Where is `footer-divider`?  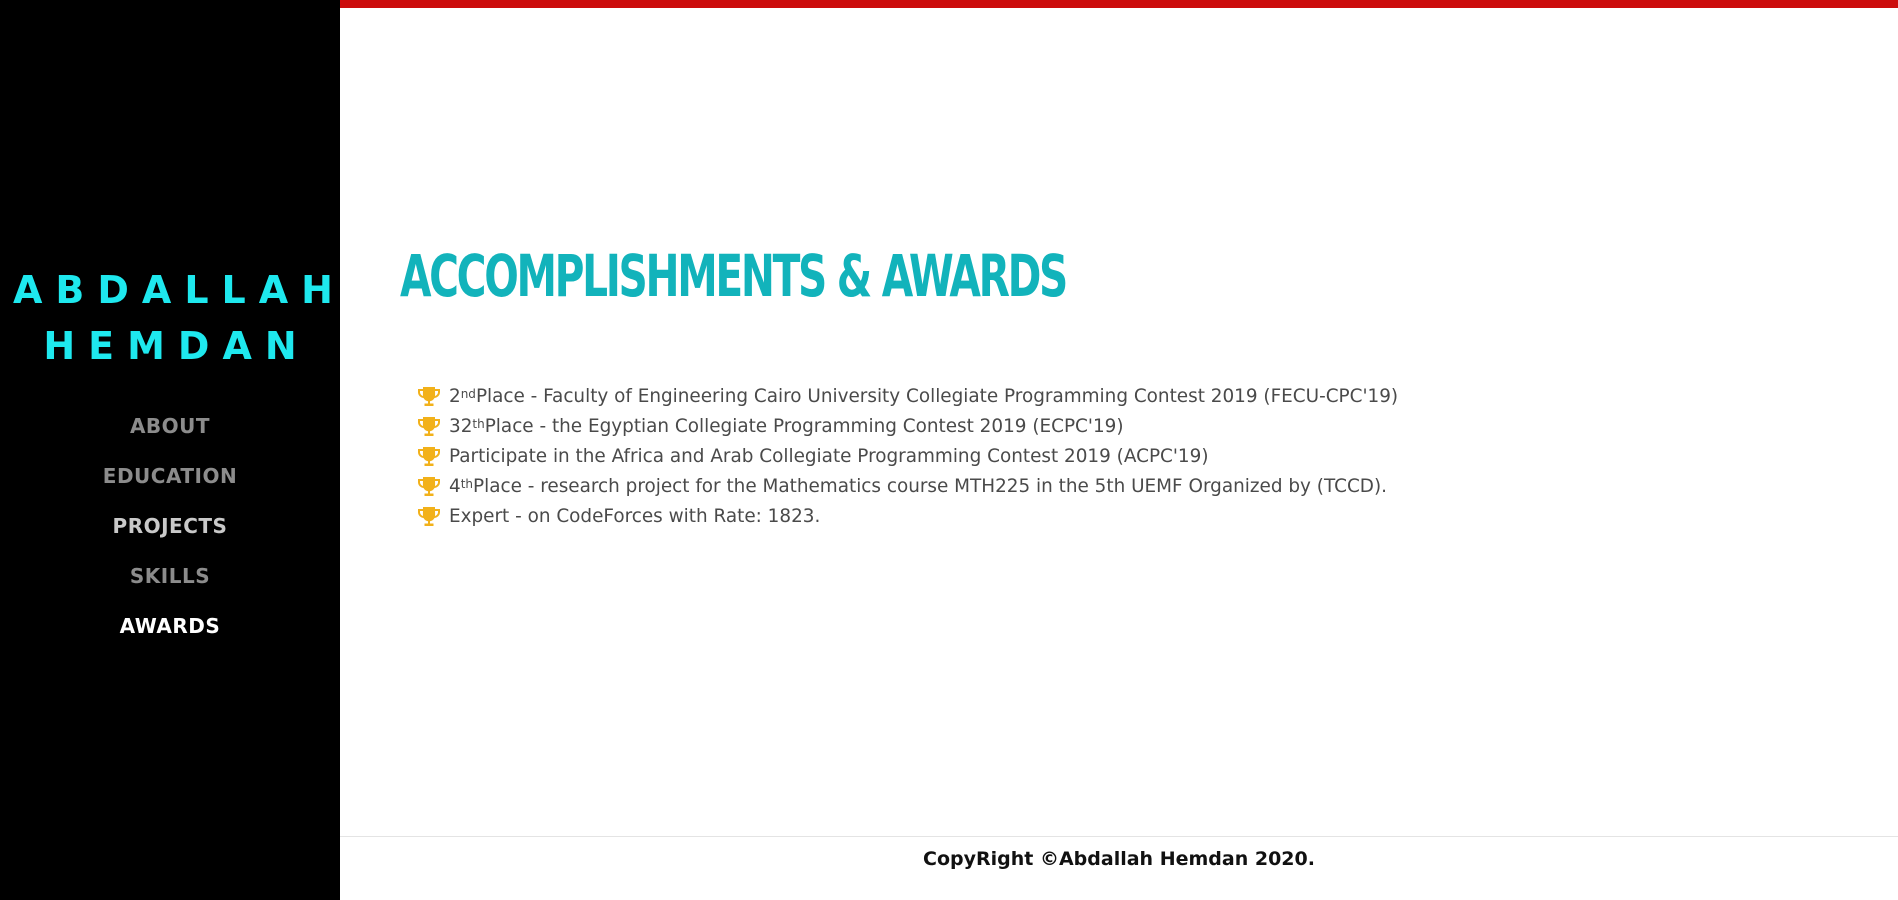 footer-divider is located at coordinates (1119, 836).